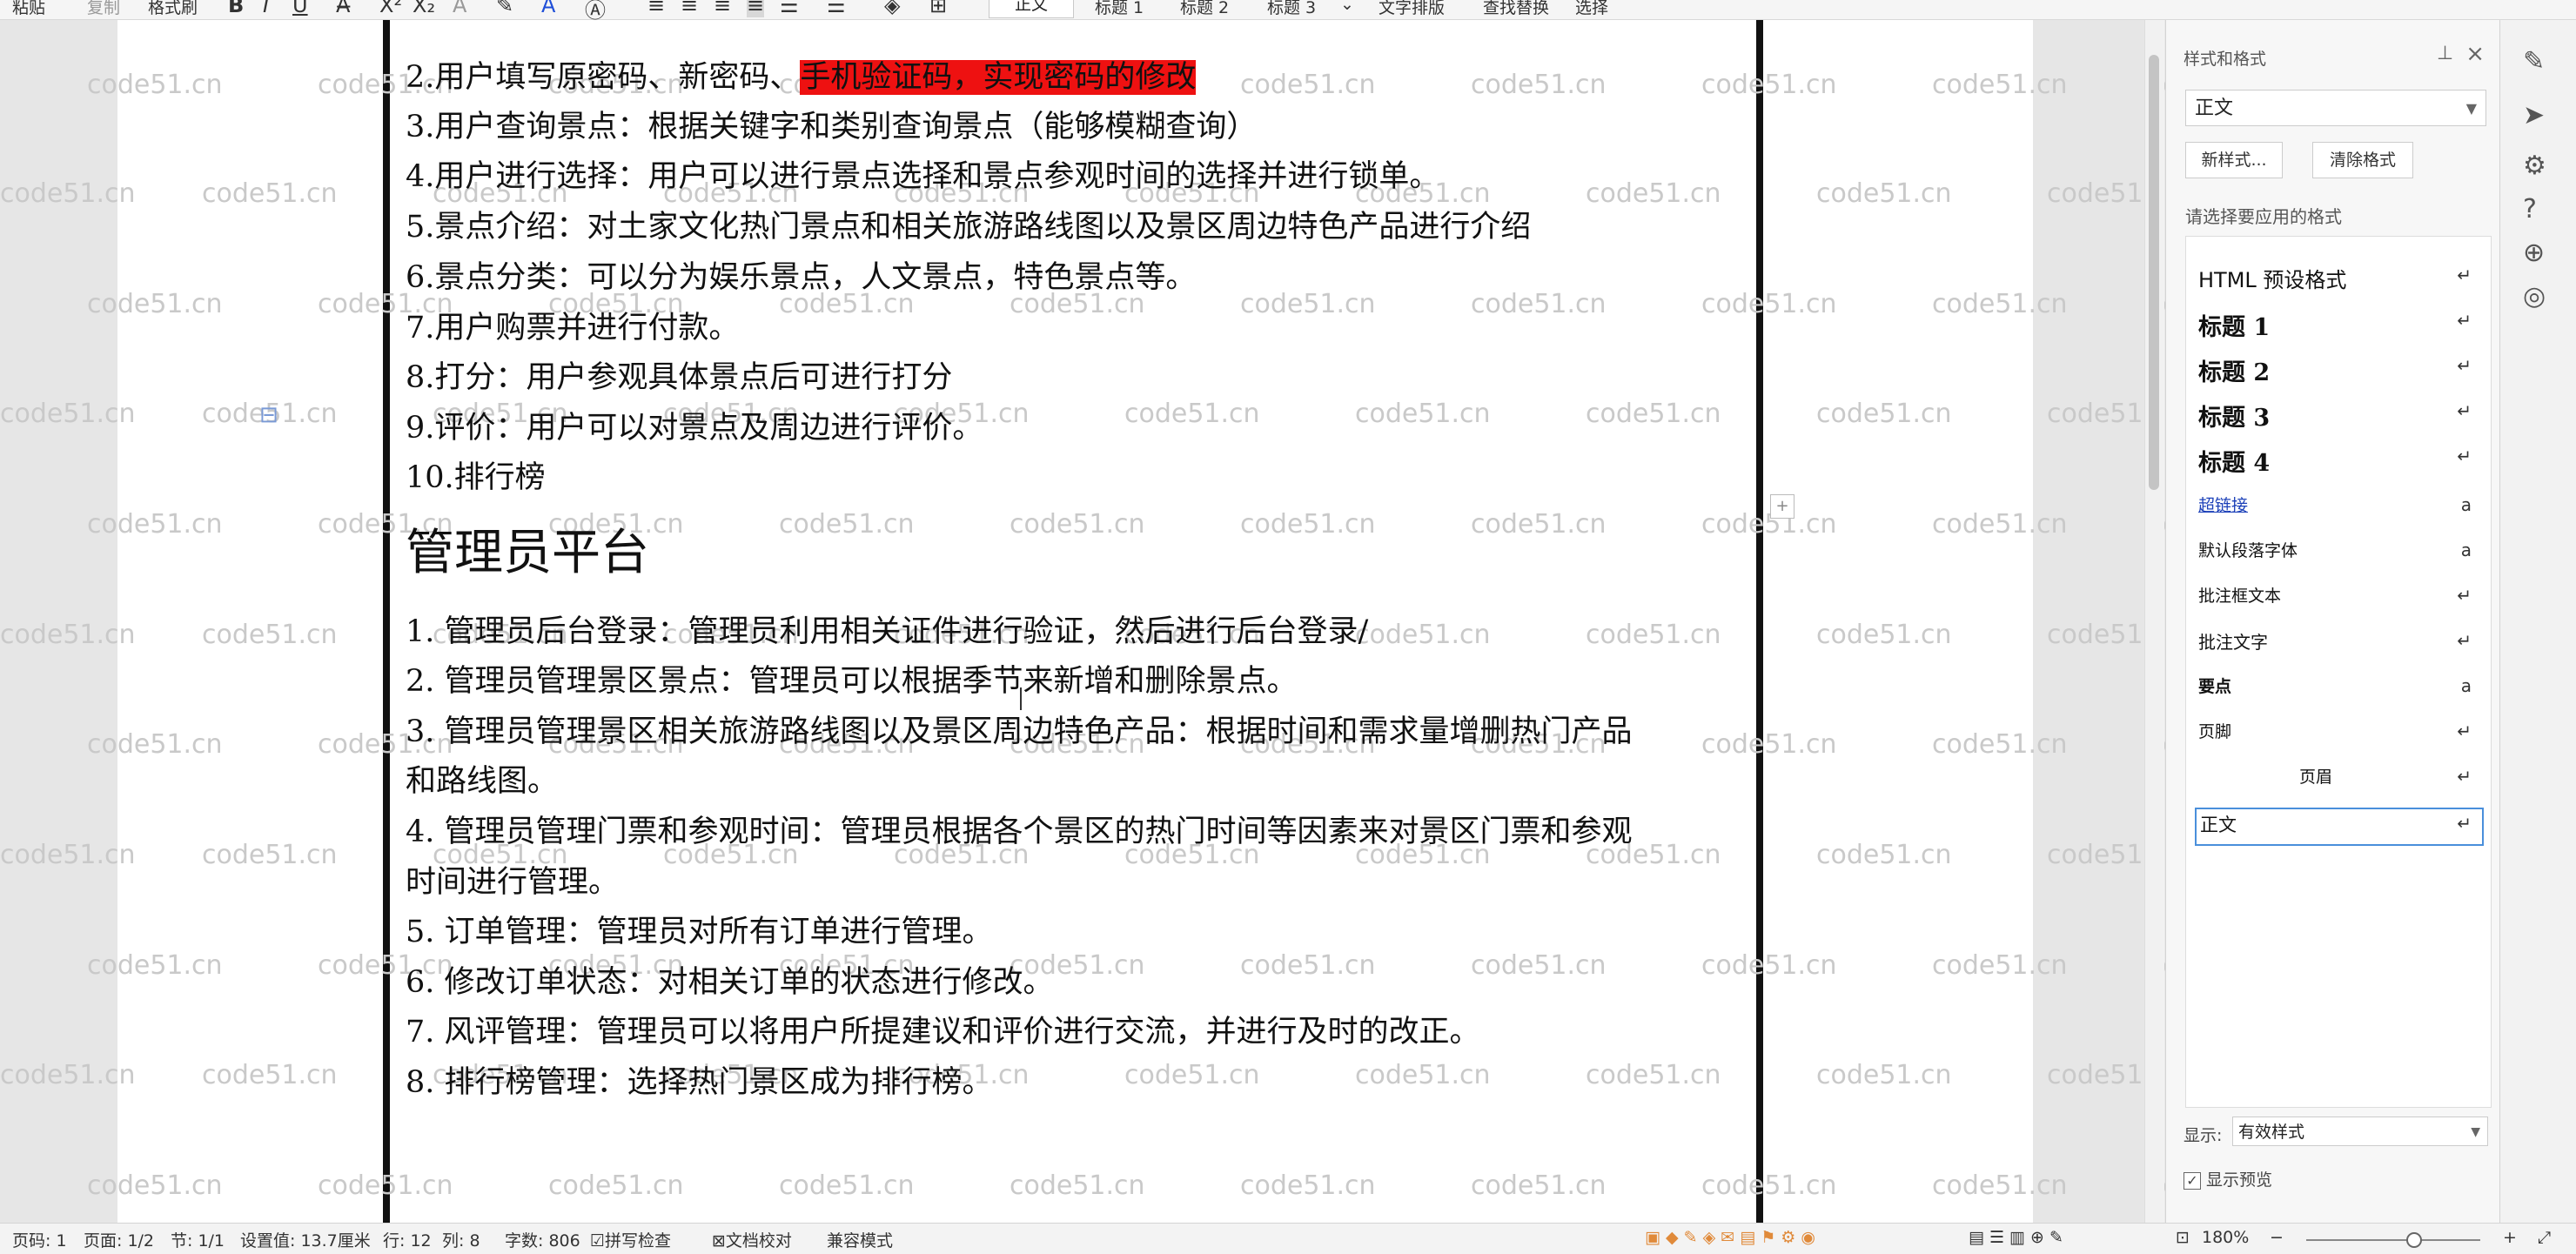 Image resolution: width=2576 pixels, height=1254 pixels. Describe the element at coordinates (752, 1239) in the screenshot. I see `proofread-button: ⊠文档校对` at that location.